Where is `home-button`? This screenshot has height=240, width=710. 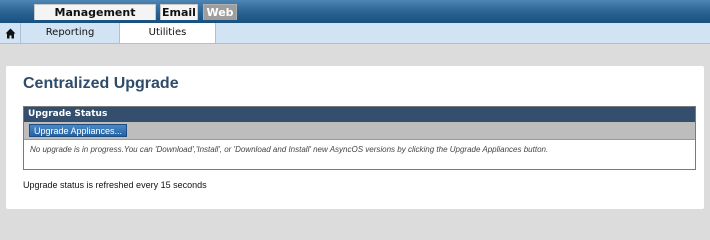 home-button is located at coordinates (10, 33).